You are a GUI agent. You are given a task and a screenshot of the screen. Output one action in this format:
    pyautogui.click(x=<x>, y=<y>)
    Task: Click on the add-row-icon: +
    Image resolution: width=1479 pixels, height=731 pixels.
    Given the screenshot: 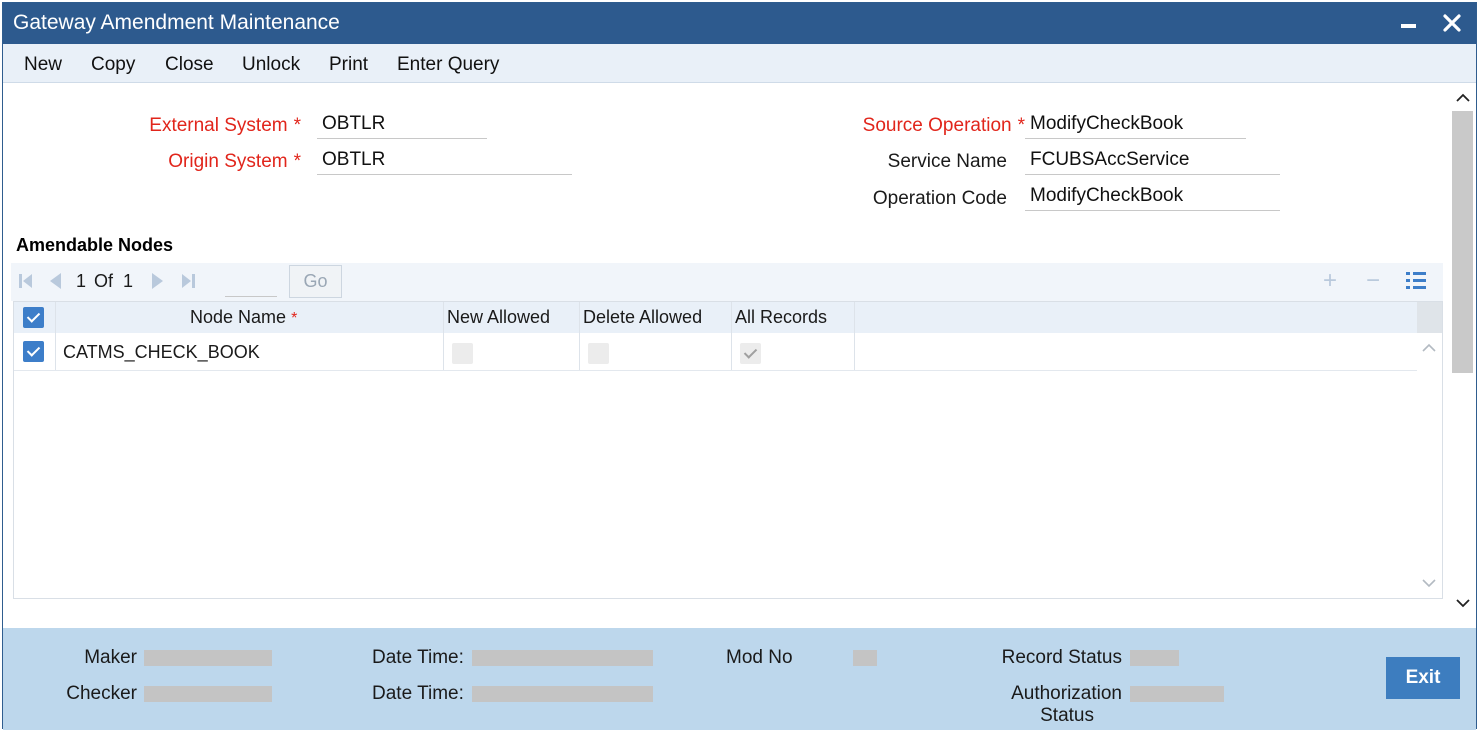 What is the action you would take?
    pyautogui.click(x=1330, y=281)
    